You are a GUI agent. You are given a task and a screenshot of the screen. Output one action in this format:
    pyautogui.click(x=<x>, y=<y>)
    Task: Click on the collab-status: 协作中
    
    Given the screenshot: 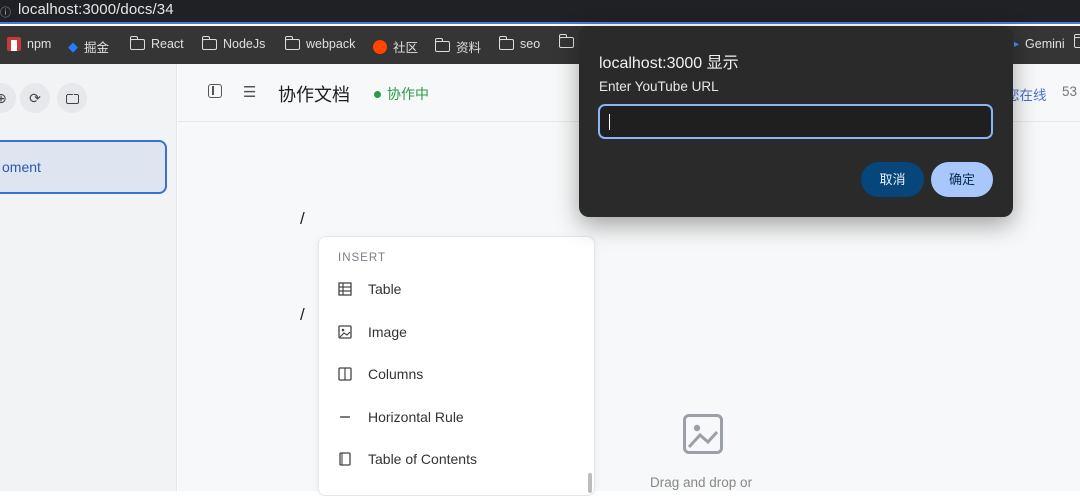 What is the action you would take?
    pyautogui.click(x=401, y=94)
    